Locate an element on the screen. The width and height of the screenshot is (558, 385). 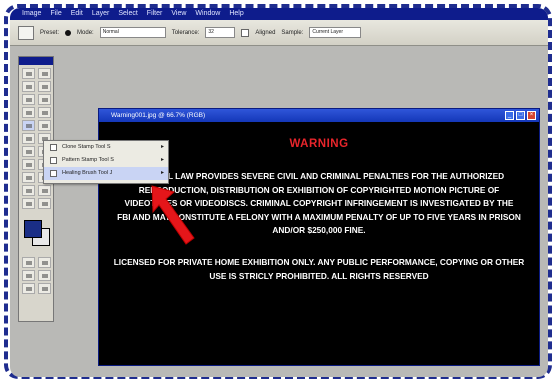
menu-help: Help is located at coordinates (236, 14).